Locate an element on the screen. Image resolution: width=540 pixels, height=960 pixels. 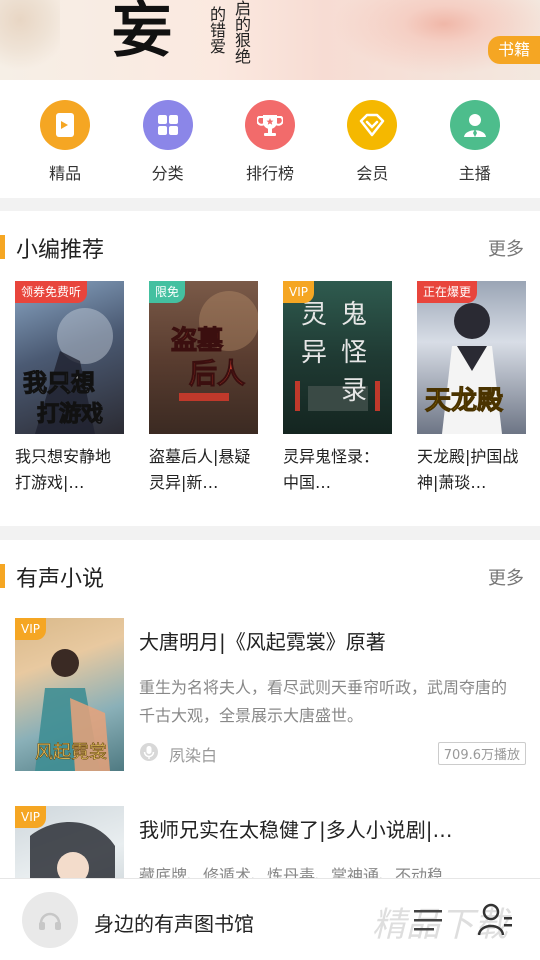
book-badge: VIP is located at coordinates (298, 292).